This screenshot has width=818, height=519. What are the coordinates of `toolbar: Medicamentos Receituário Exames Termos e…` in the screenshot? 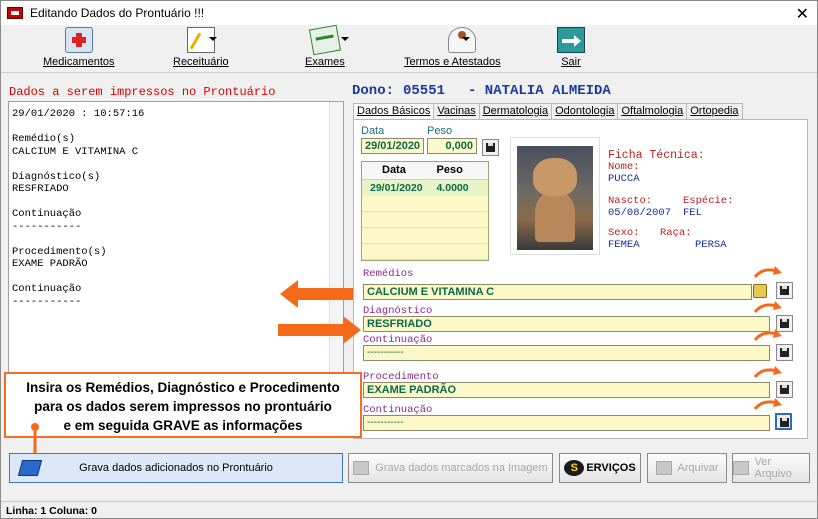 It's located at (409, 48).